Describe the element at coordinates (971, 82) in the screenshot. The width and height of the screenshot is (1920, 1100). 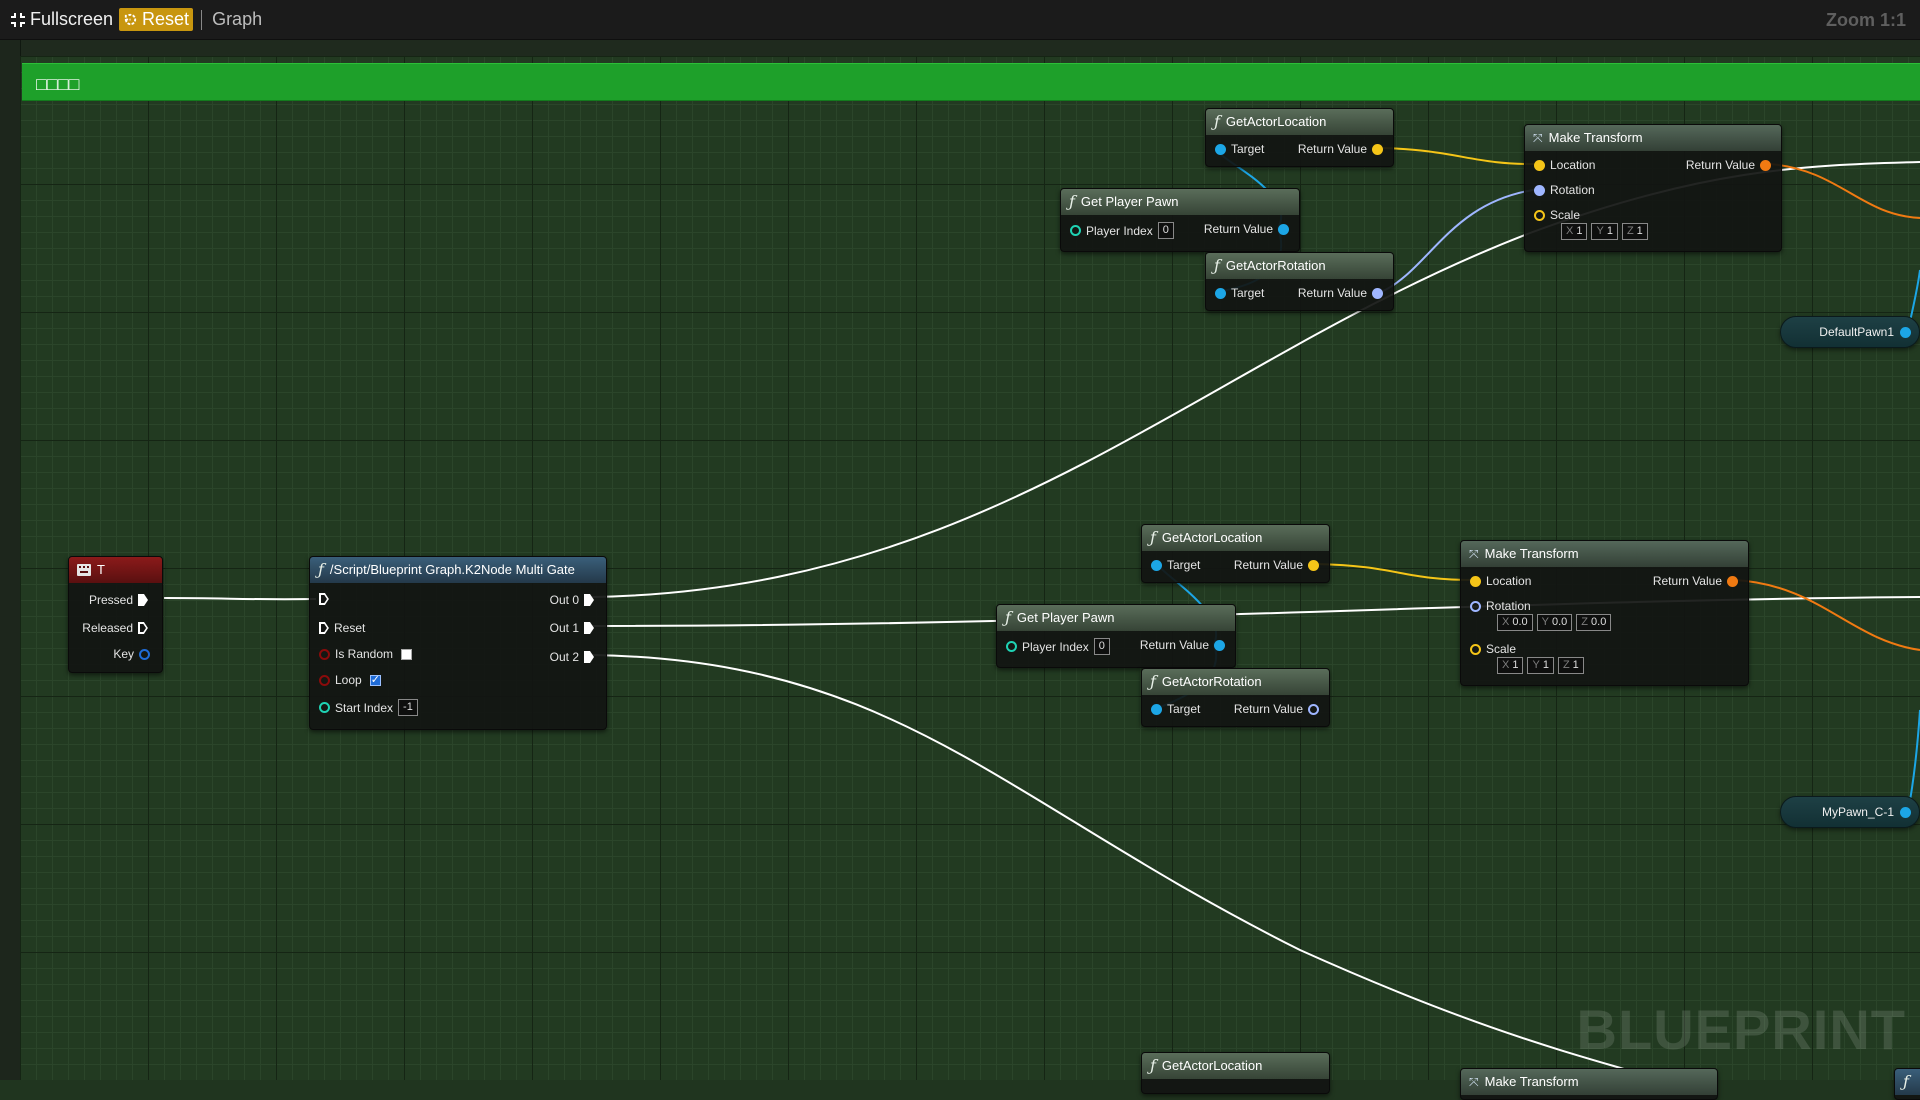
I see `comment-box: □□□□` at that location.